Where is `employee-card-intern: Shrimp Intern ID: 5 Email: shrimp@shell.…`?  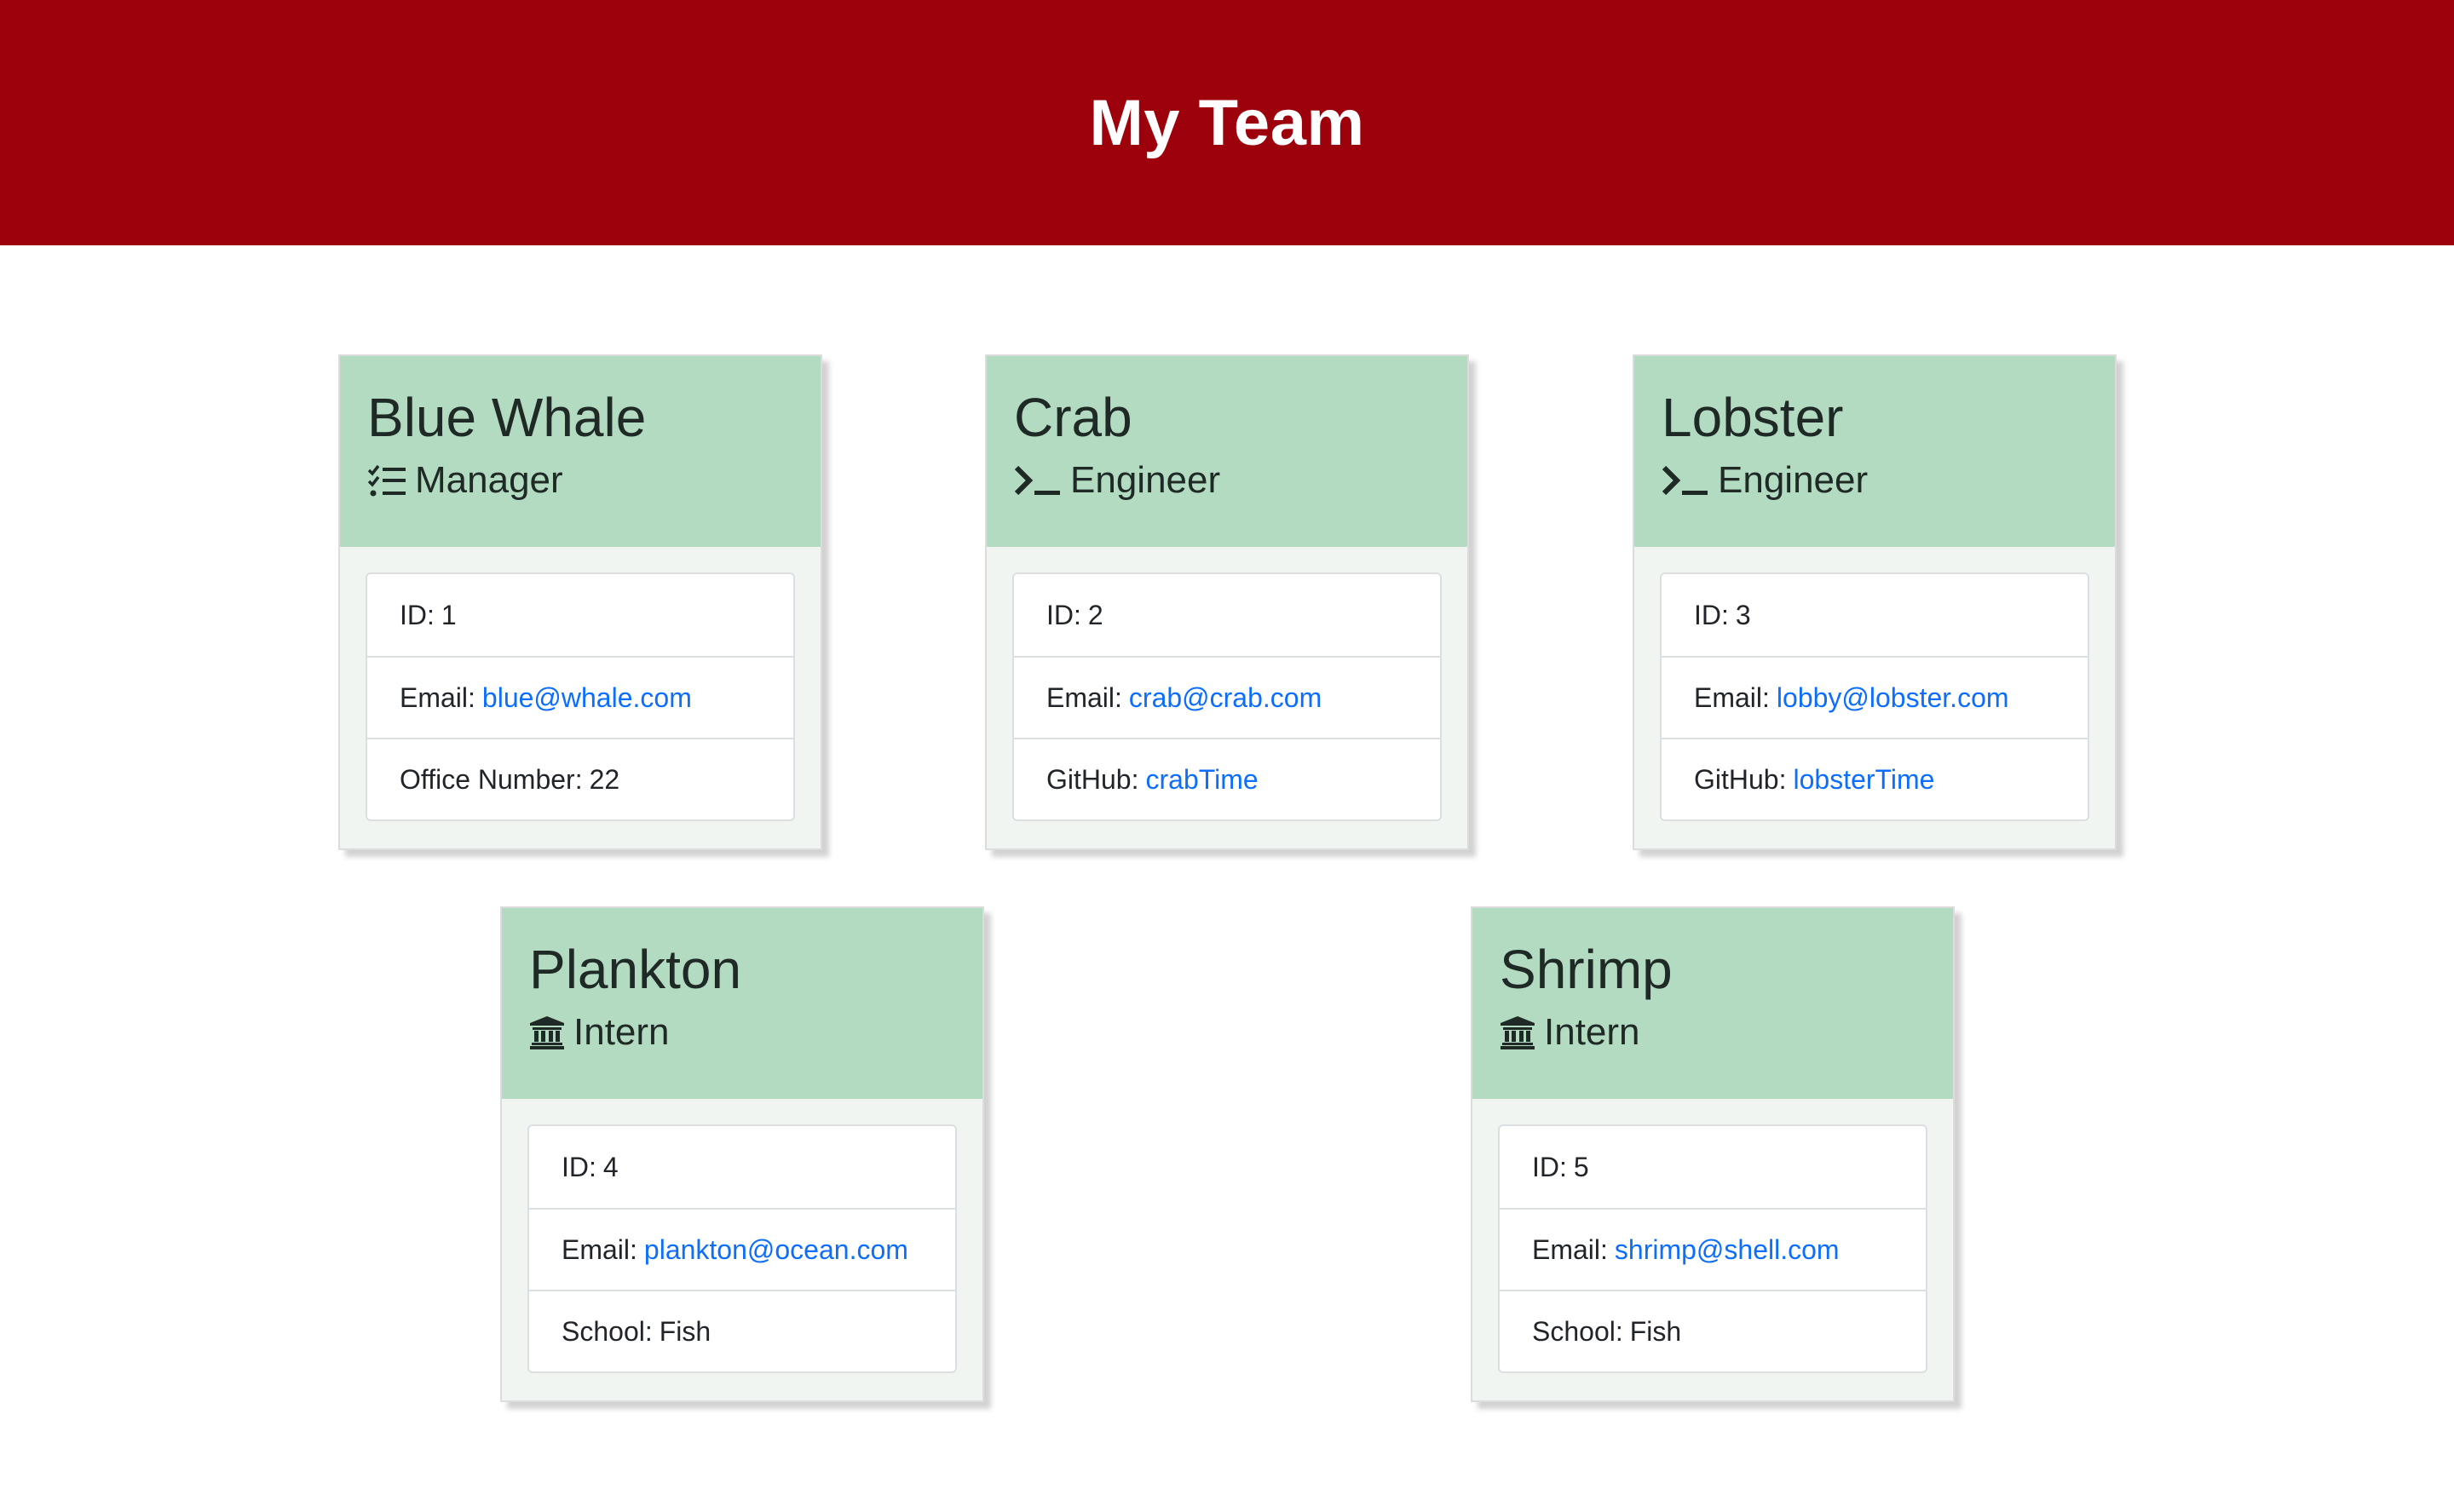
employee-card-intern: Shrimp Intern ID: 5 Email: shrimp@shell.… is located at coordinates (1713, 1154).